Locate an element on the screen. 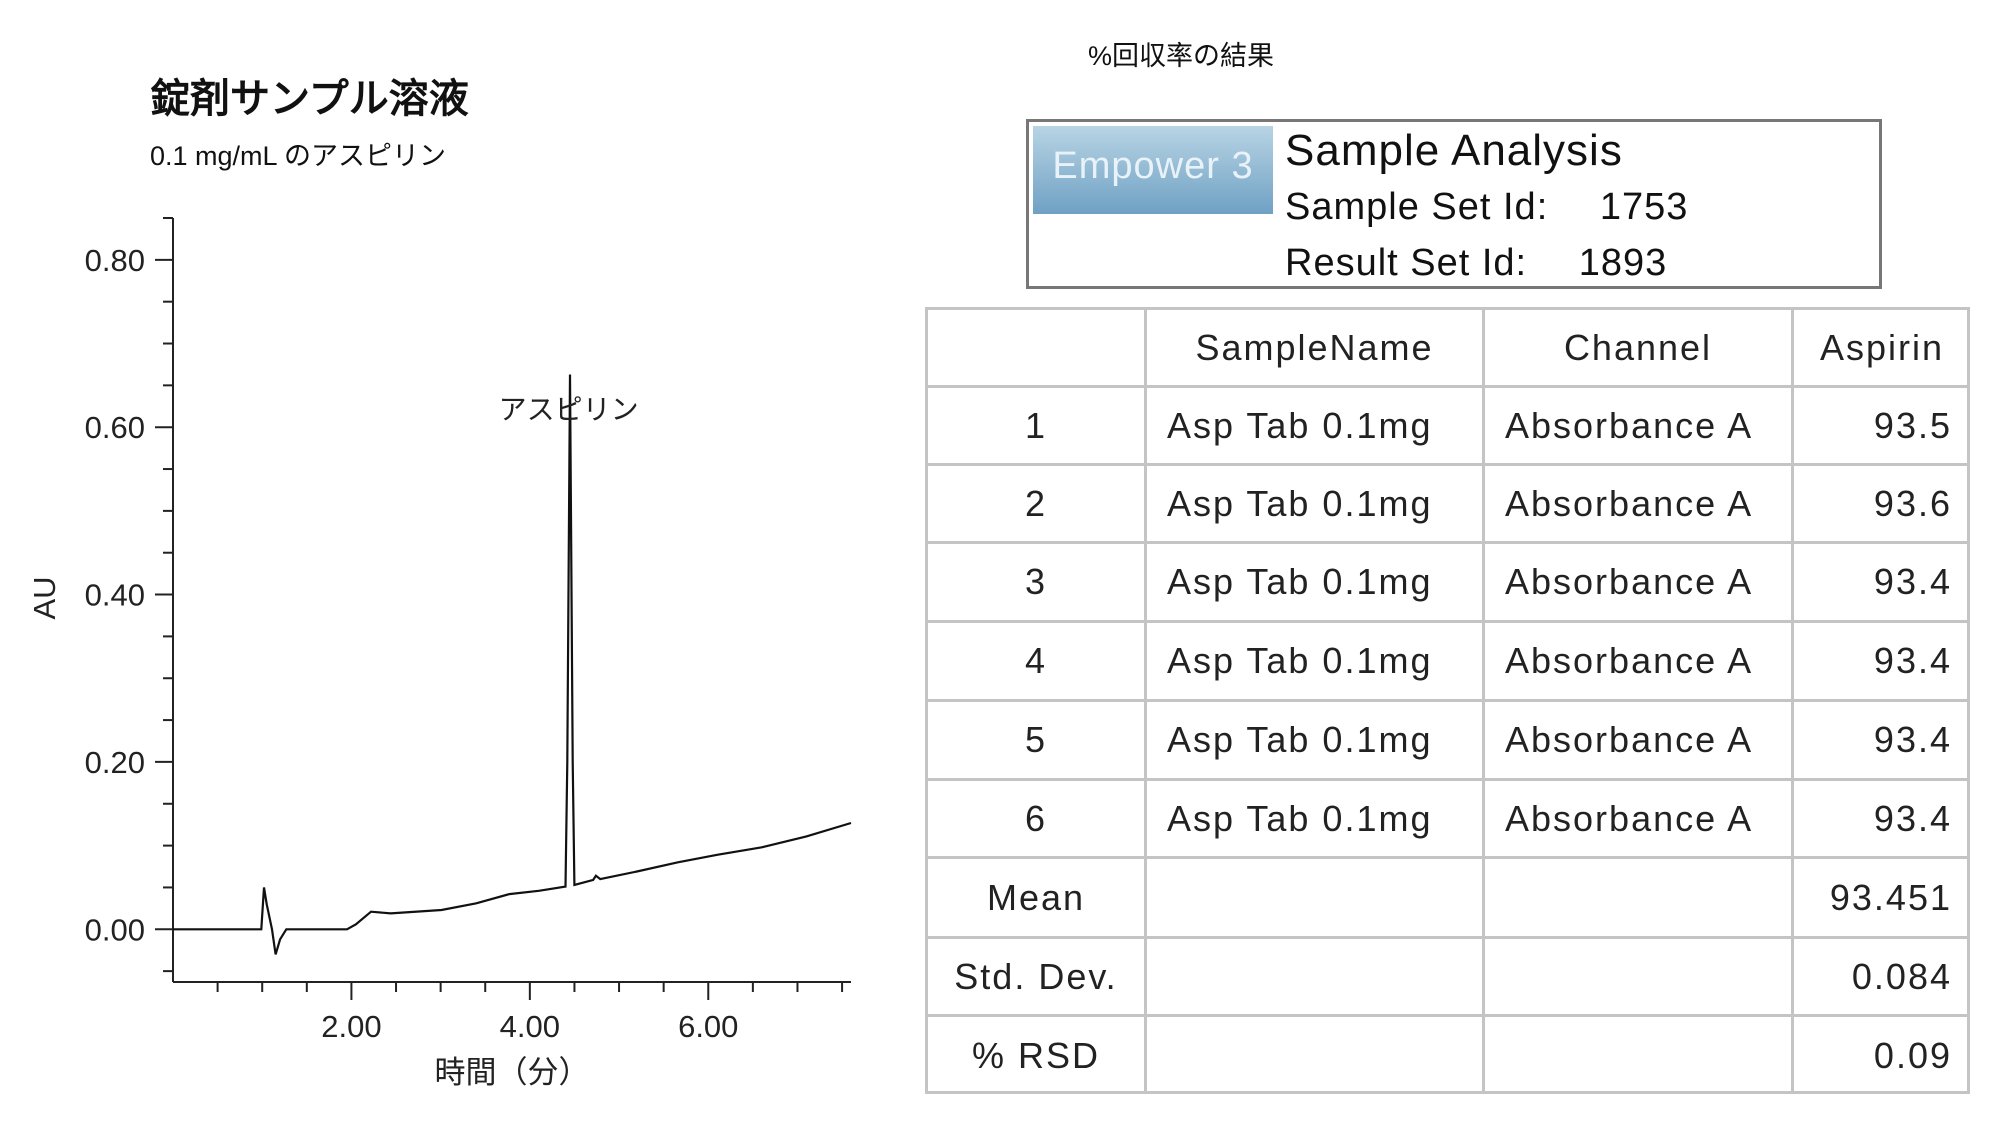 The width and height of the screenshot is (2000, 1134). table-cell: 93.451 is located at coordinates (1882, 899).